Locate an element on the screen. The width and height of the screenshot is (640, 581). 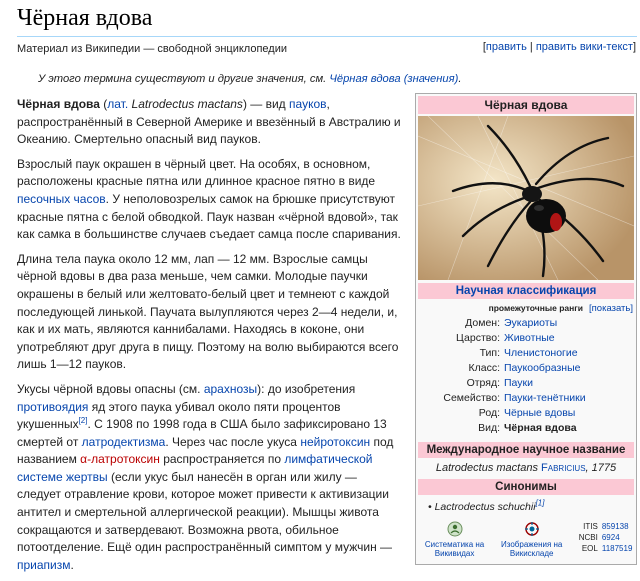
edit-links: [править | править вики-текст] is located at coordinates (559, 47).